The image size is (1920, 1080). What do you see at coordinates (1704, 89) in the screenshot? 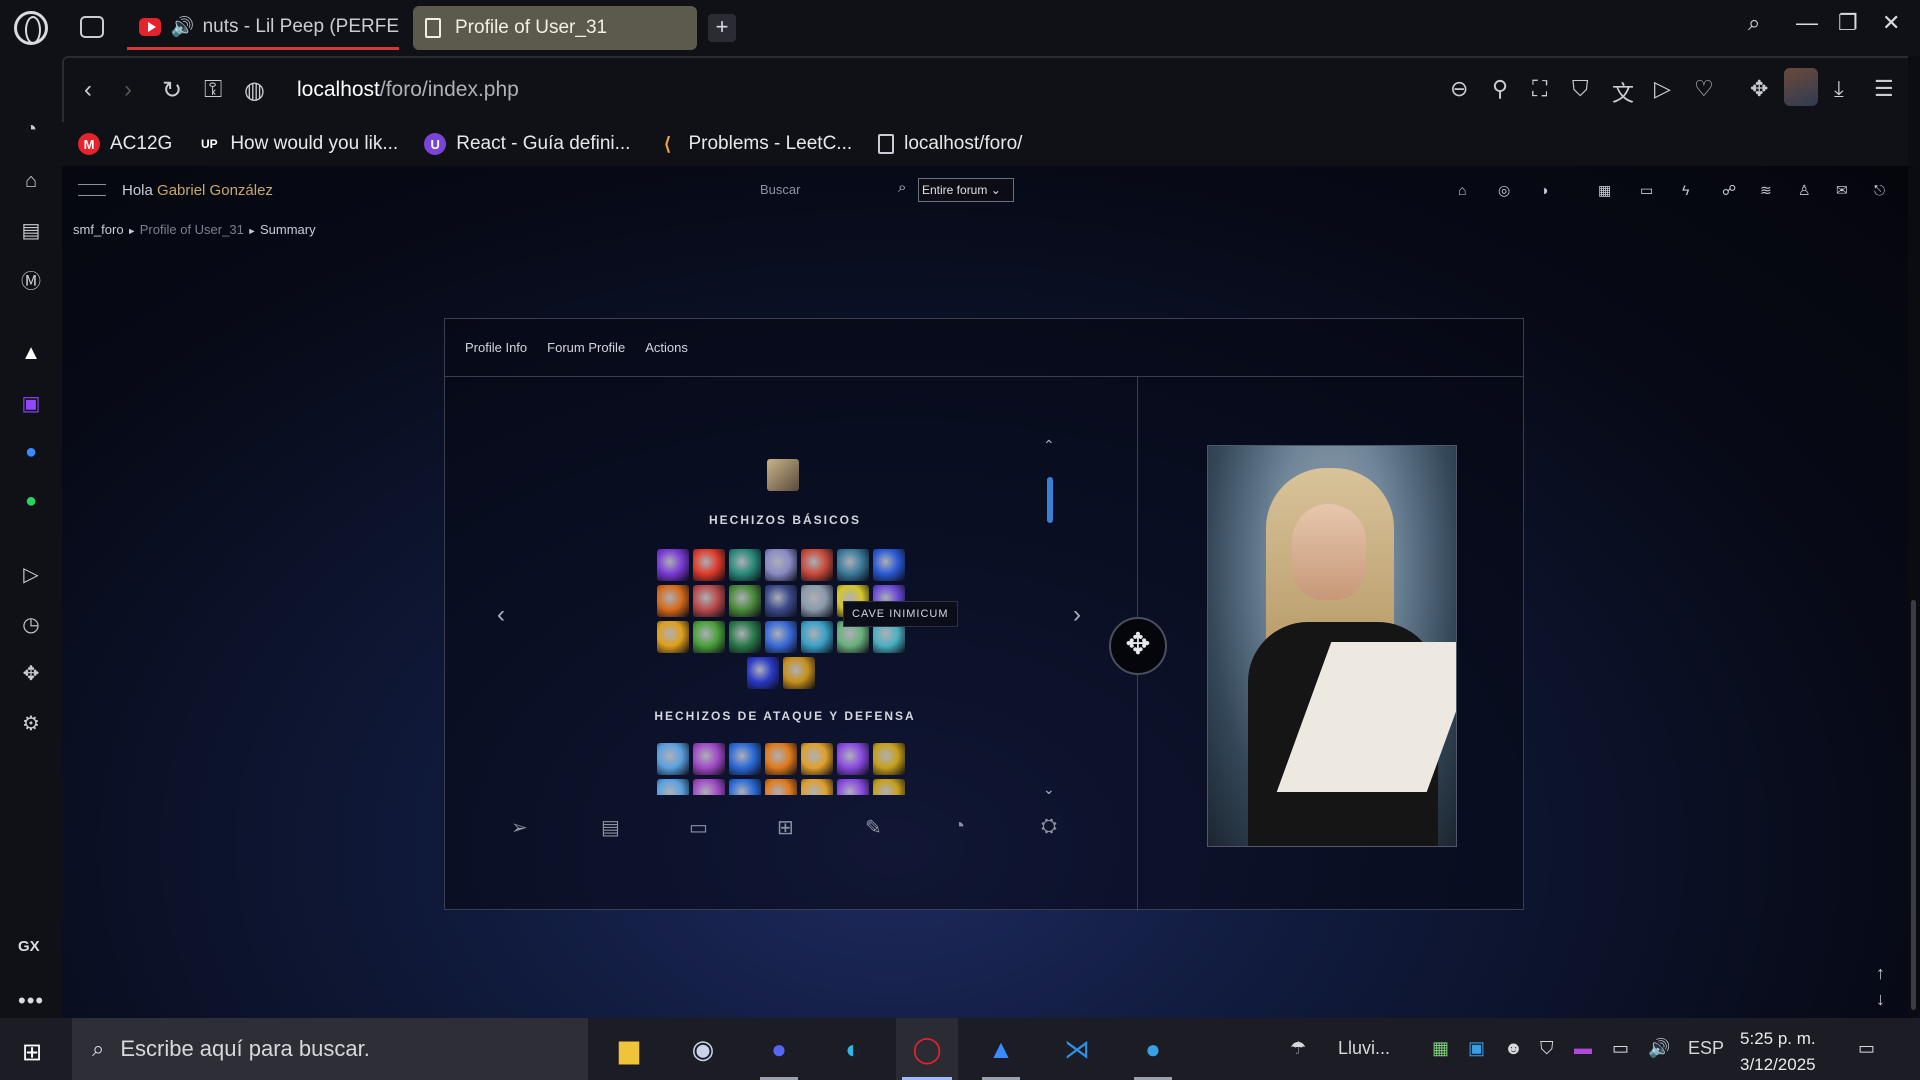
I see `heart-icon: ♡` at bounding box center [1704, 89].